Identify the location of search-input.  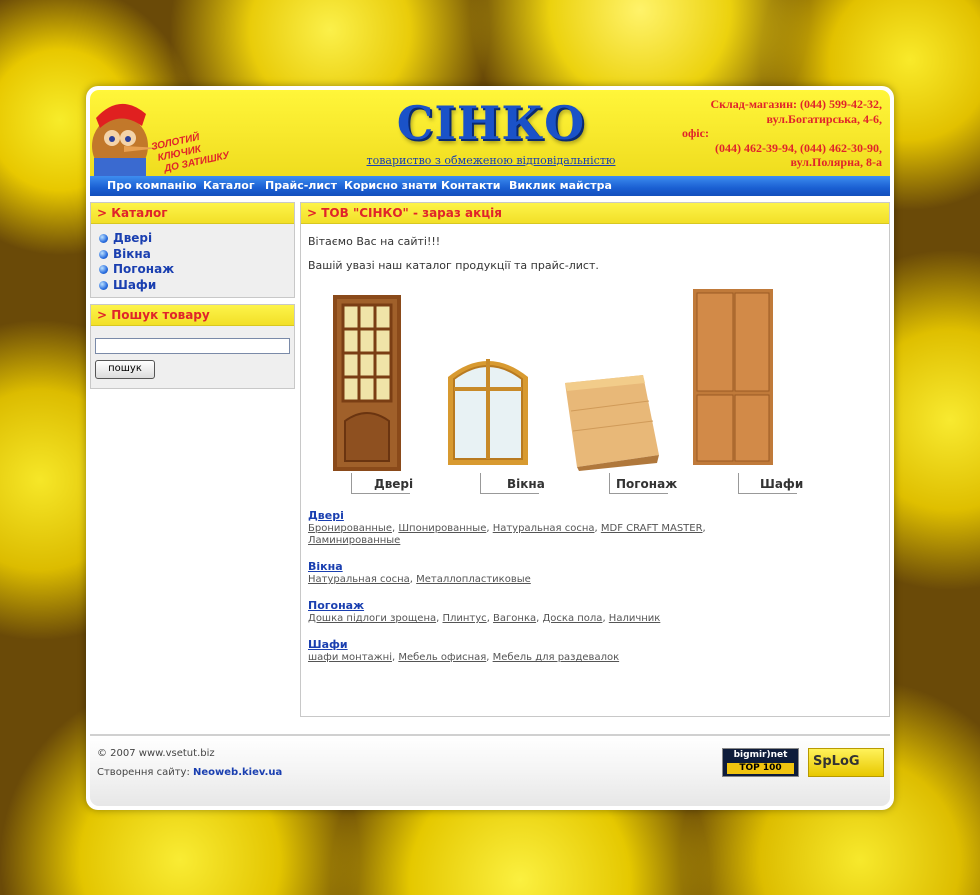
(192, 346).